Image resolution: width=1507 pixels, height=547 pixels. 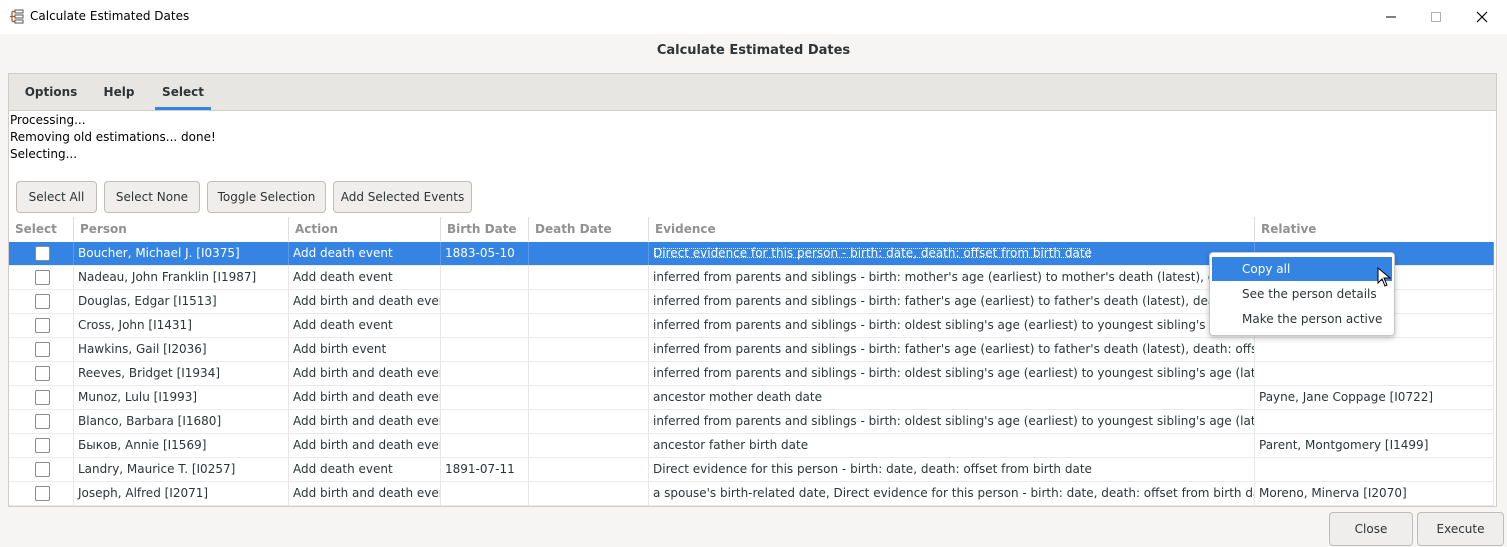 I want to click on column-header-birth-date: Birth Date, so click(x=485, y=229).